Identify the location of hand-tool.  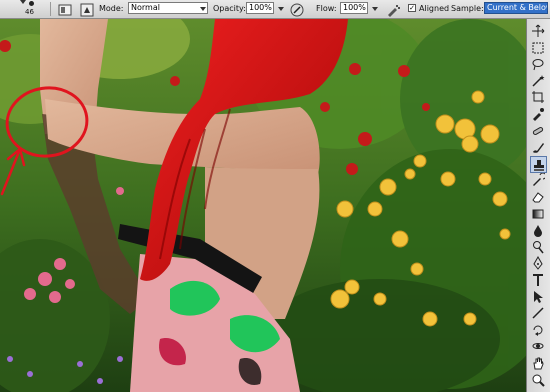
(538, 363).